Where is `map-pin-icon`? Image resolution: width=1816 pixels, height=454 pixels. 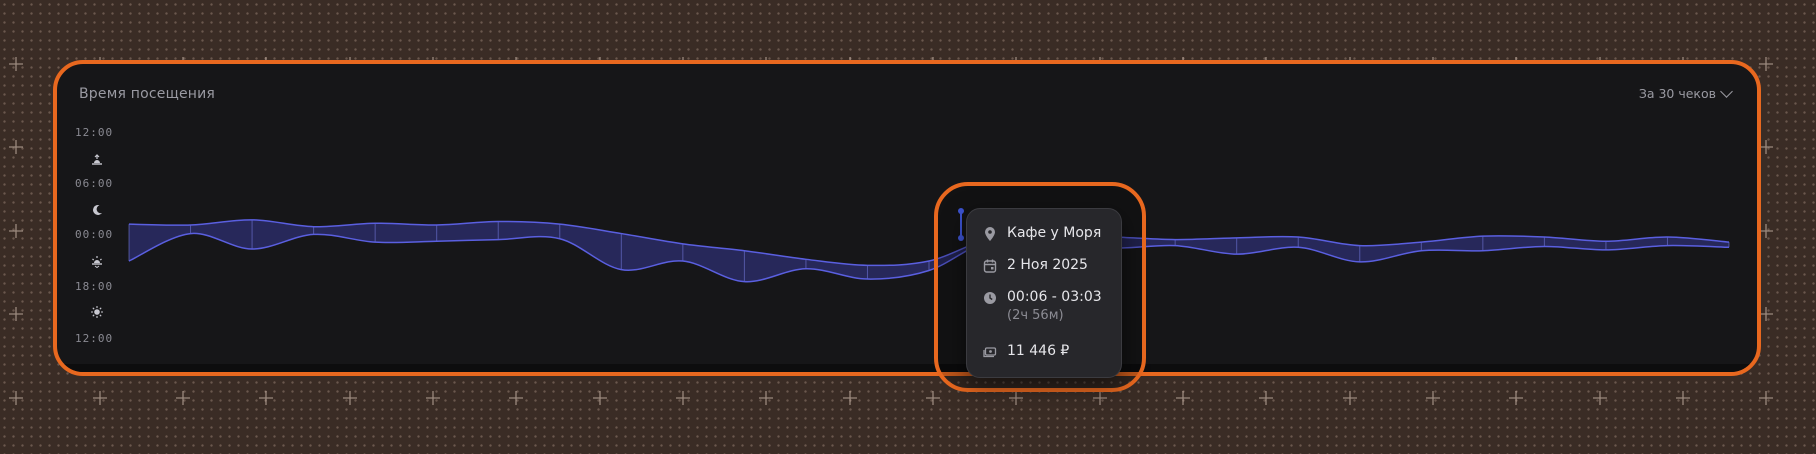 map-pin-icon is located at coordinates (990, 234).